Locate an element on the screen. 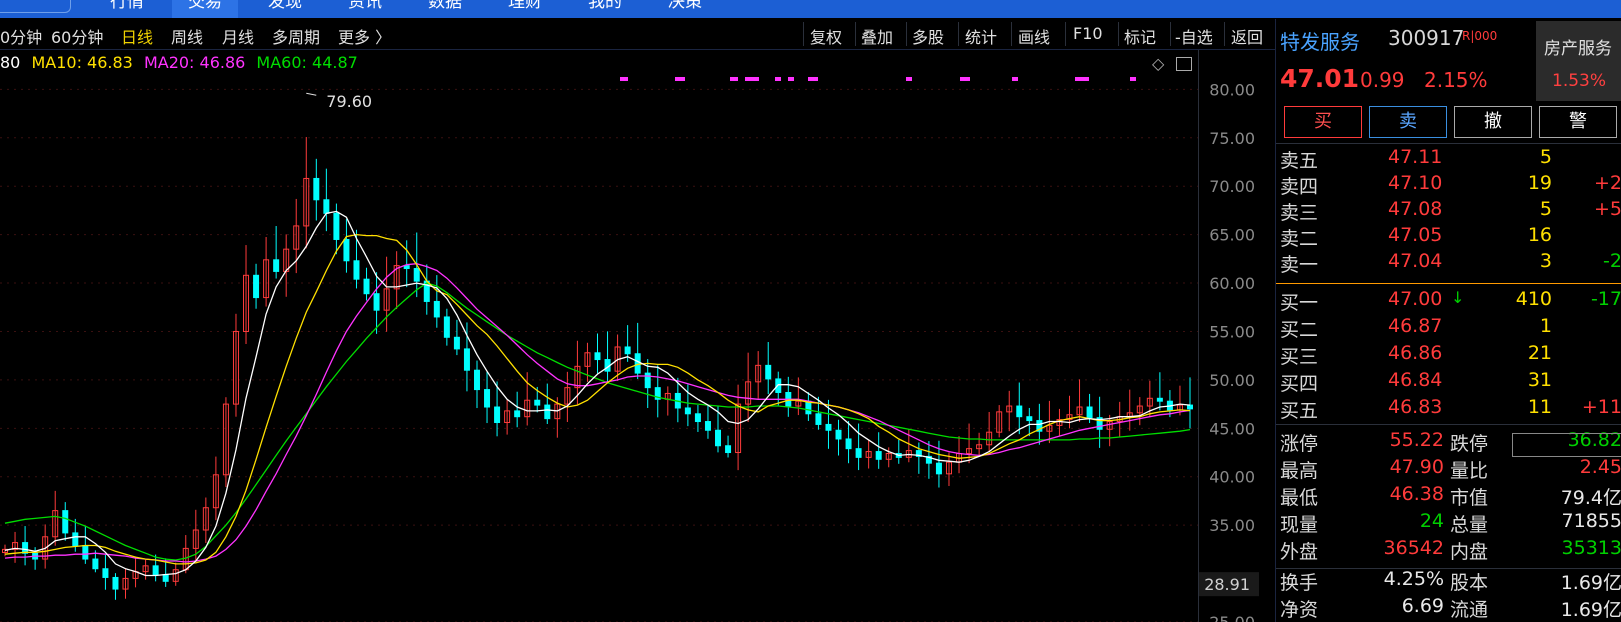 The height and width of the screenshot is (622, 1621). y-tick-label: 40.00 is located at coordinates (1232, 477).